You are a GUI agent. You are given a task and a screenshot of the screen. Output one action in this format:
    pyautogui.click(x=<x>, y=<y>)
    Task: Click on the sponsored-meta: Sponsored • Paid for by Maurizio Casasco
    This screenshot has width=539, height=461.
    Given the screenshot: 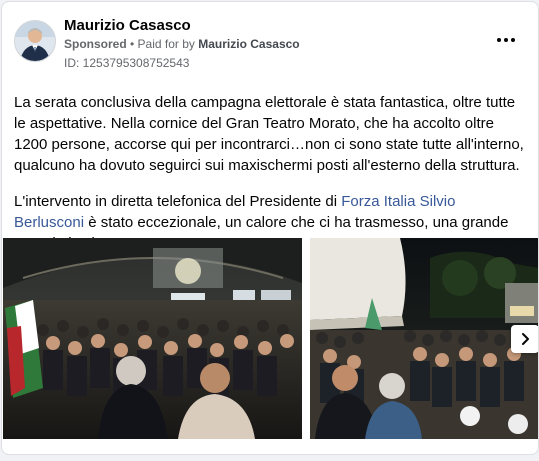 What is the action you would take?
    pyautogui.click(x=182, y=44)
    